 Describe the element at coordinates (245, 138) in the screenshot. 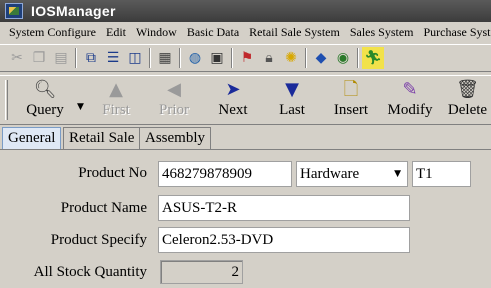

I see `tab-strip: General Retail Sale Assembly` at that location.